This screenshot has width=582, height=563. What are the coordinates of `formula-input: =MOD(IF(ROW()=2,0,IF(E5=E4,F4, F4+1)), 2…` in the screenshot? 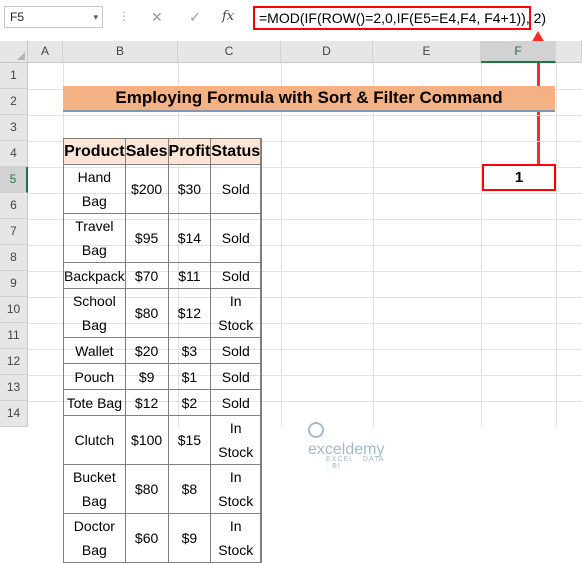 It's located at (399, 18).